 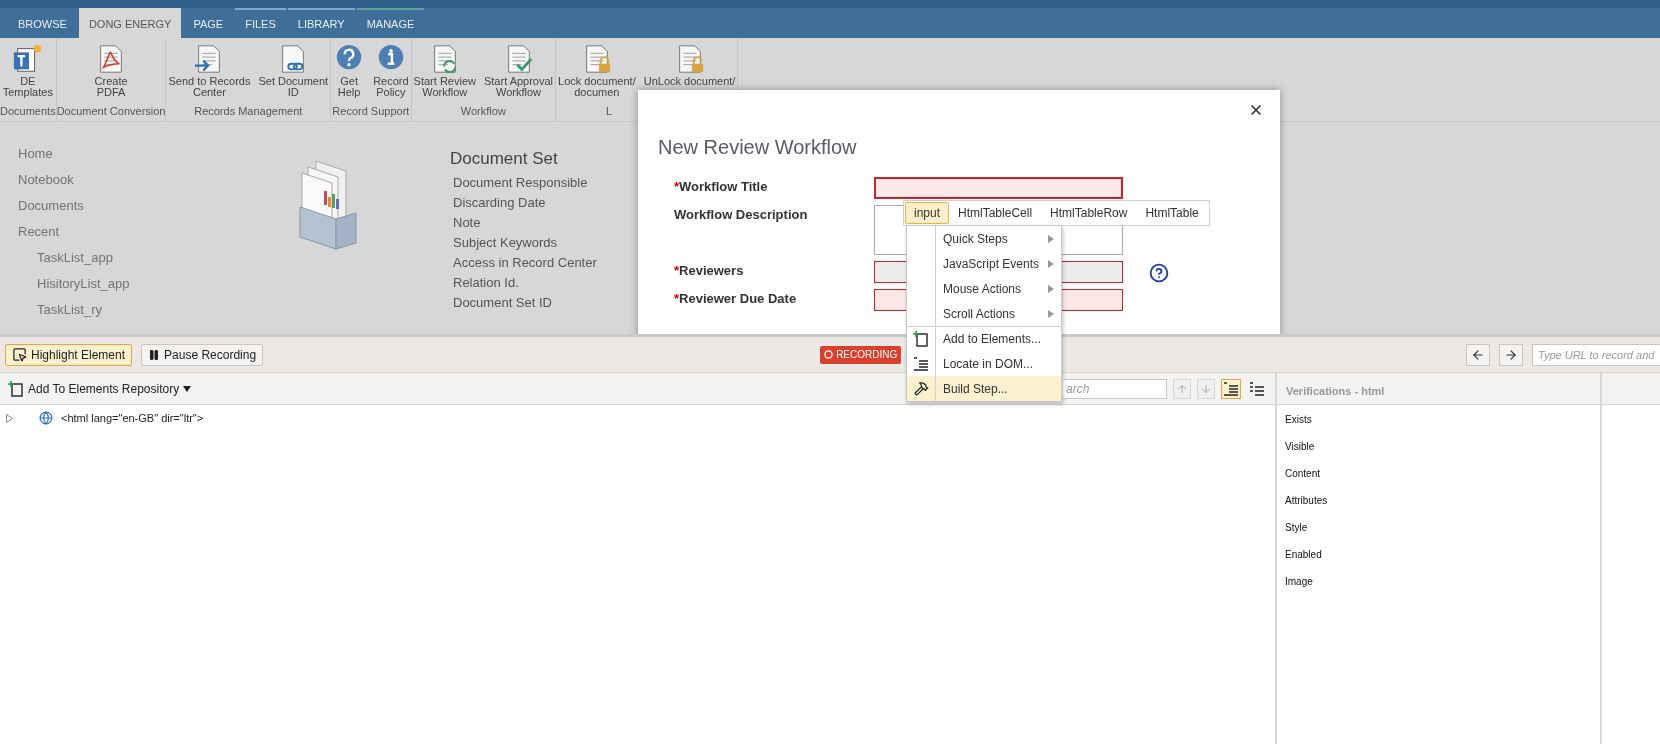 What do you see at coordinates (597, 73) in the screenshot?
I see `ribbon-button: Lock document/ documen` at bounding box center [597, 73].